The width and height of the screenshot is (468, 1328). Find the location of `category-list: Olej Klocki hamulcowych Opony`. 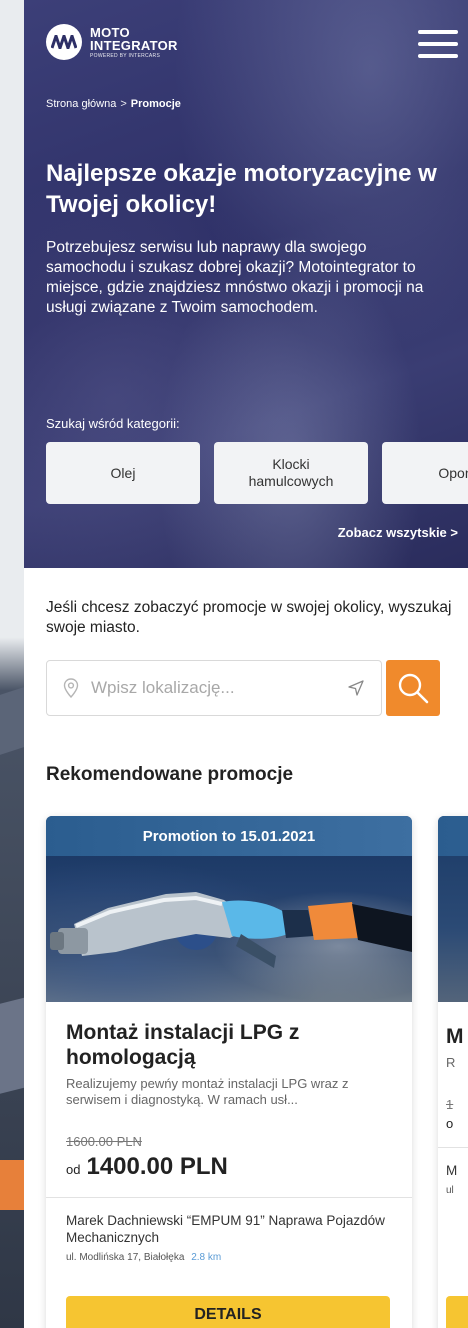

category-list: Olej Klocki hamulcowych Opony is located at coordinates (257, 473).